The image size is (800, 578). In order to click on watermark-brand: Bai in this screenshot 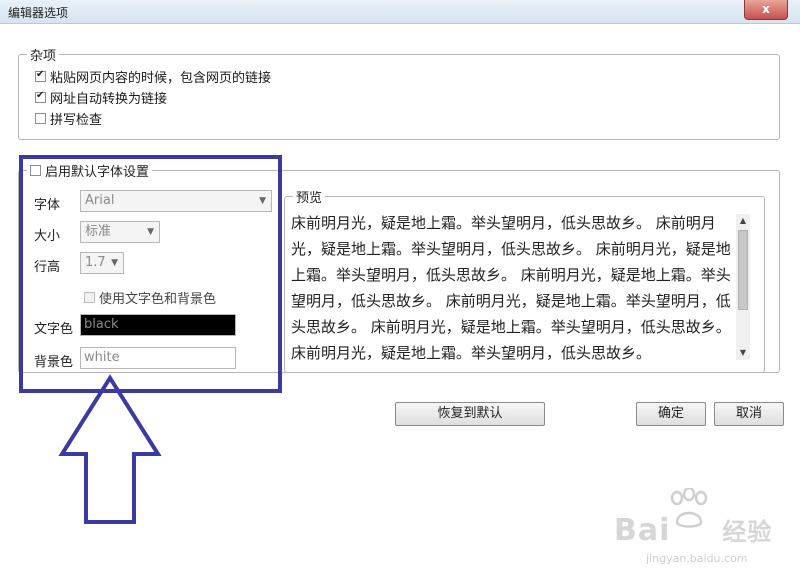, I will do `click(642, 530)`.